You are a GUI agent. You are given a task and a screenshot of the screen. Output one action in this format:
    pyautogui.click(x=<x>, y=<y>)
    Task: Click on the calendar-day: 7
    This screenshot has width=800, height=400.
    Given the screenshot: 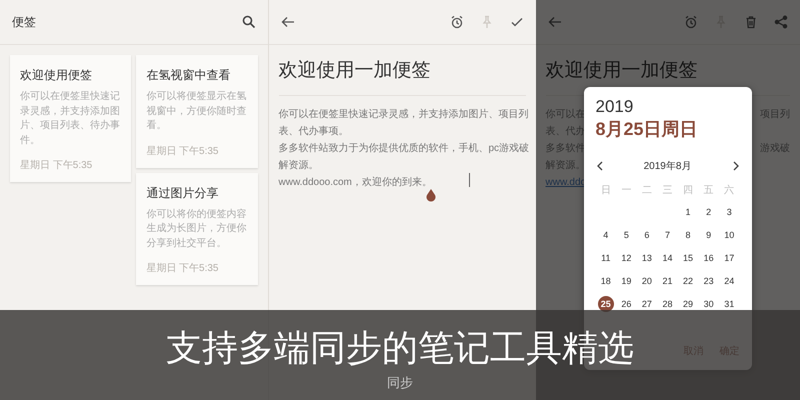 What is the action you would take?
    pyautogui.click(x=667, y=235)
    